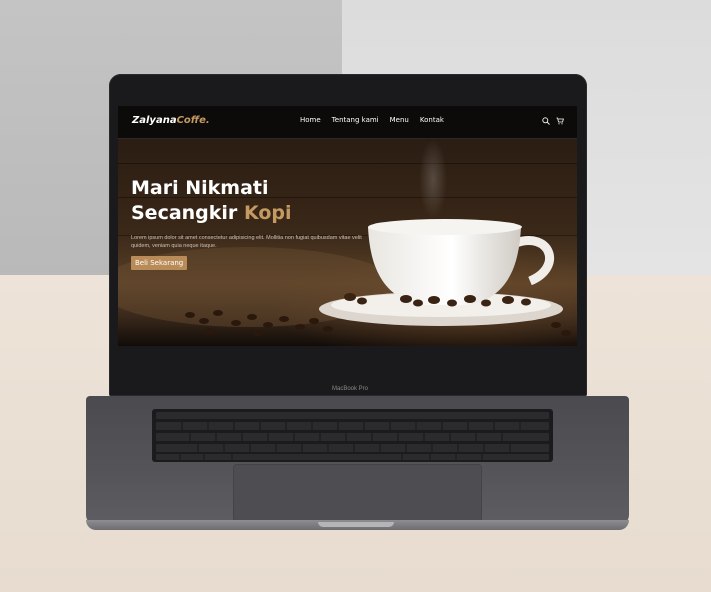 The width and height of the screenshot is (711, 592). Describe the element at coordinates (546, 121) in the screenshot. I see `search-icon` at that location.